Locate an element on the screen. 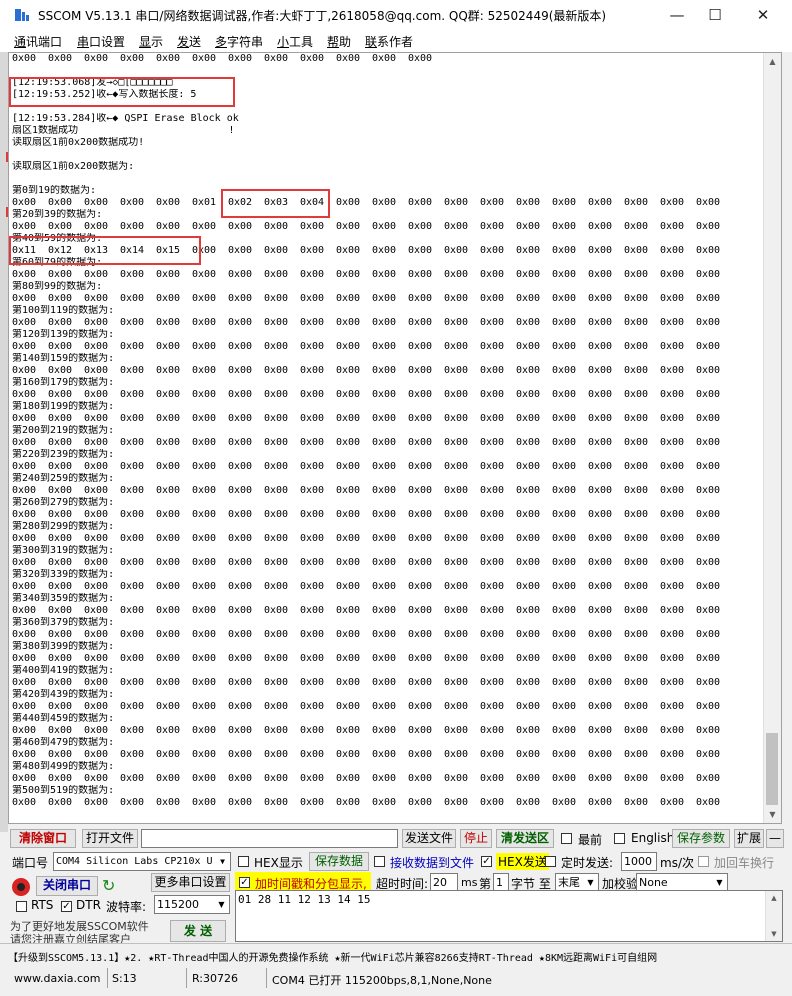  english-checkbox is located at coordinates (619, 838).